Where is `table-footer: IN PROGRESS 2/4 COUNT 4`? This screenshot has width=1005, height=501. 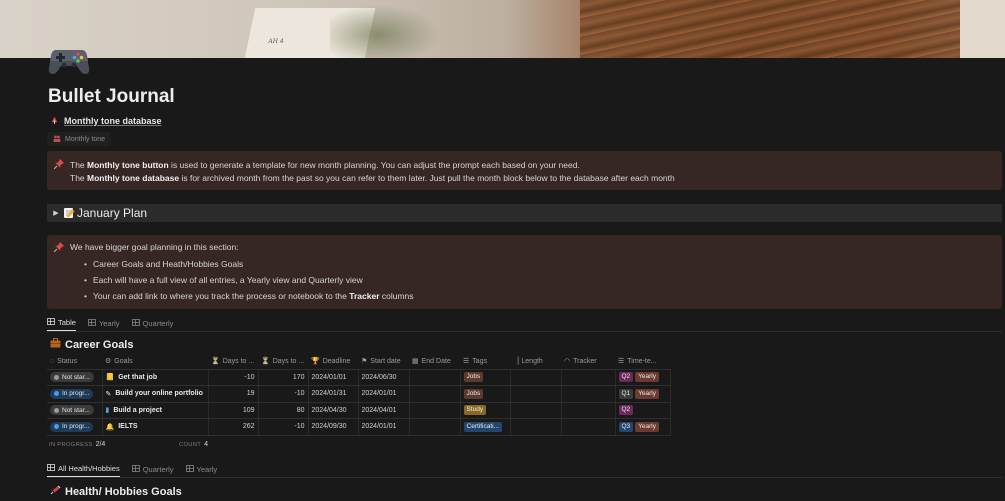 table-footer: IN PROGRESS 2/4 COUNT 4 is located at coordinates (128, 444).